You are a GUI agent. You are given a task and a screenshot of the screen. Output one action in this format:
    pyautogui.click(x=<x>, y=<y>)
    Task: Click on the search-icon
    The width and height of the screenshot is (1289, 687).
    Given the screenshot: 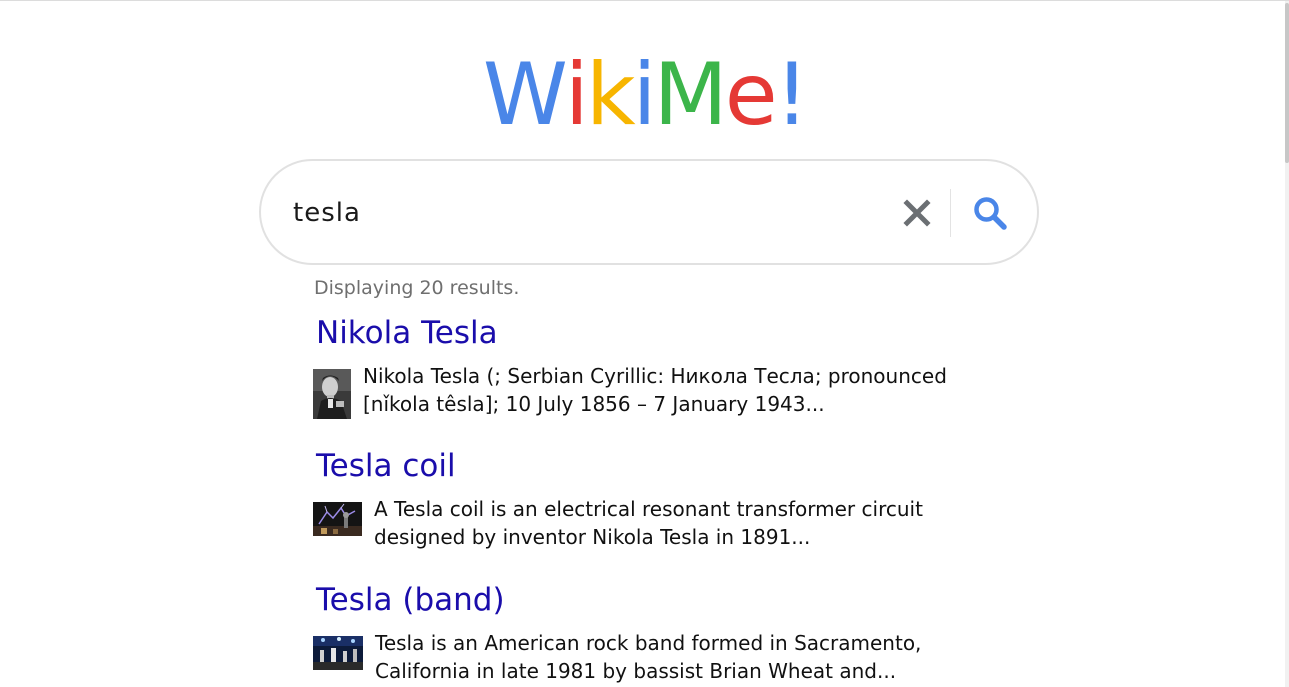 What is the action you would take?
    pyautogui.click(x=990, y=213)
    